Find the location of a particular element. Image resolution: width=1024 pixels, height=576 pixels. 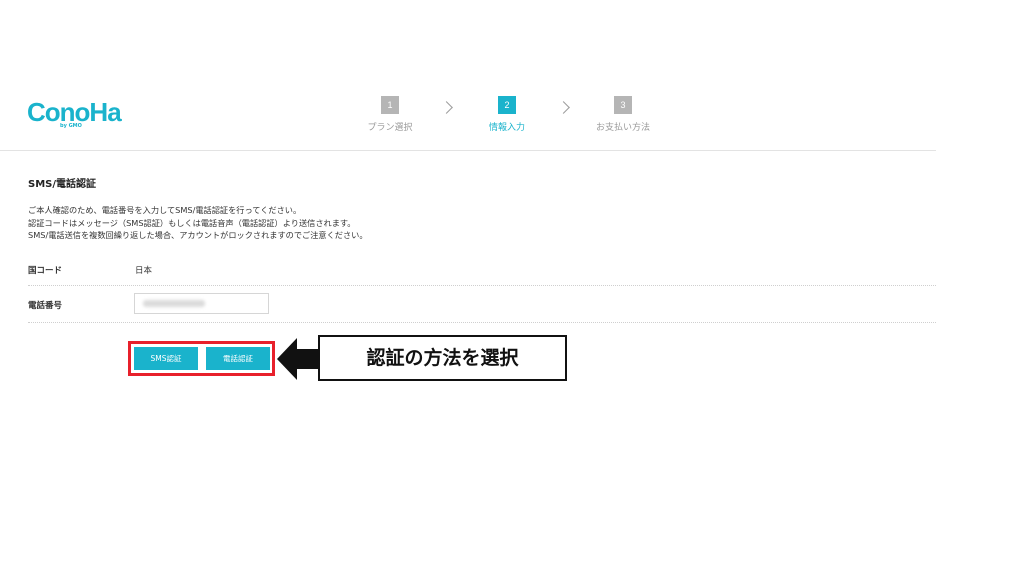

step-3: 3 お支払い方法 is located at coordinates (623, 114).